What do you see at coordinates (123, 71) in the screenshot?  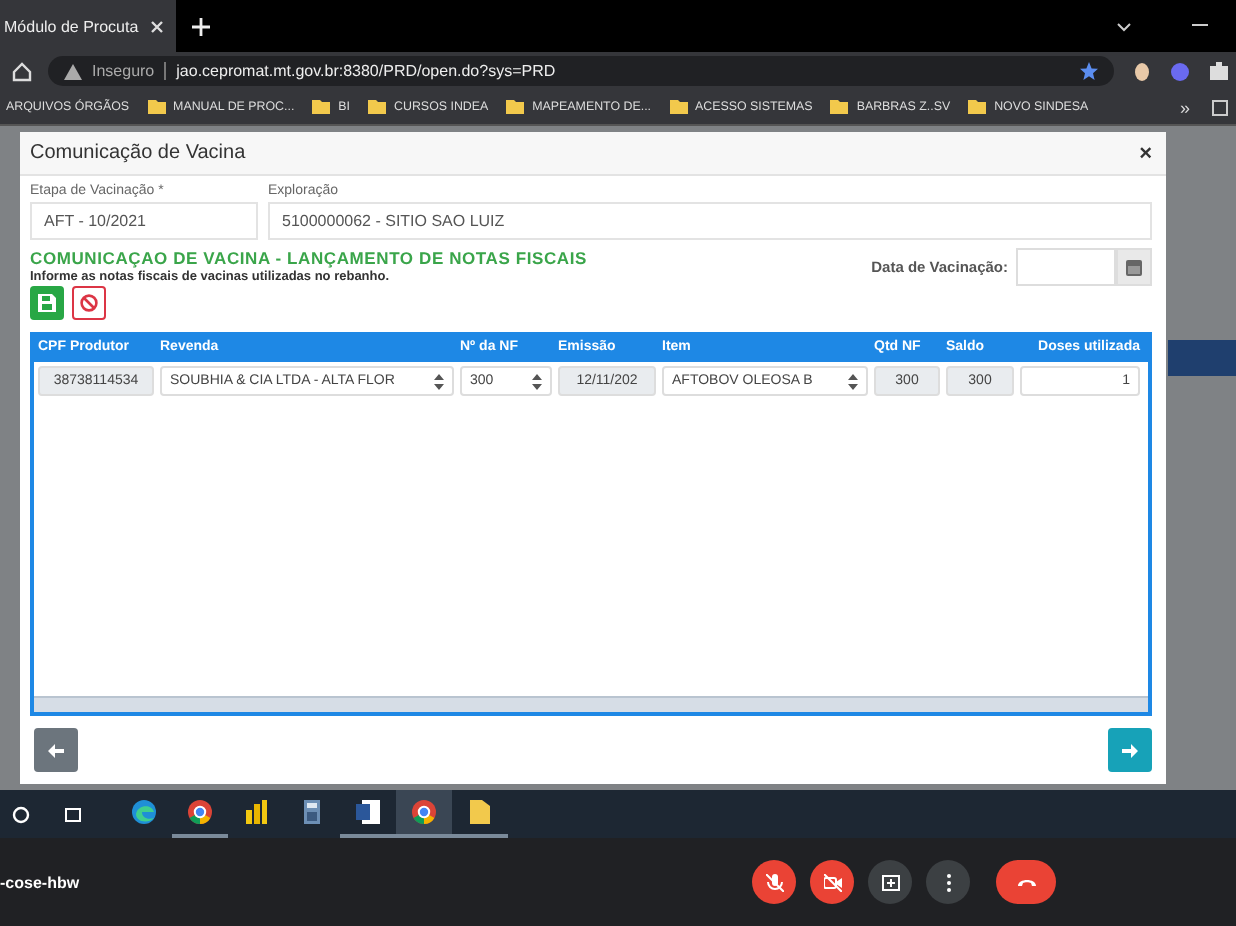 I see `security-label: Inseguro` at bounding box center [123, 71].